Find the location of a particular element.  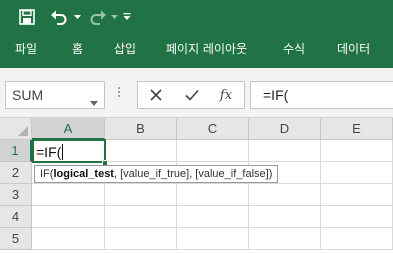

formula-input: =IF( is located at coordinates (321, 95).